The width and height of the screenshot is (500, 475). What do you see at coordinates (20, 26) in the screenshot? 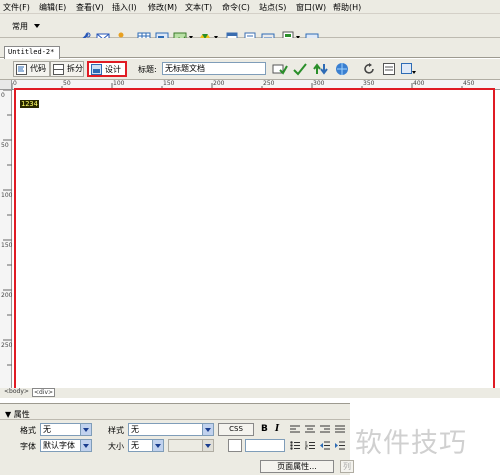
I see `insert-category-label: 常用` at bounding box center [20, 26].